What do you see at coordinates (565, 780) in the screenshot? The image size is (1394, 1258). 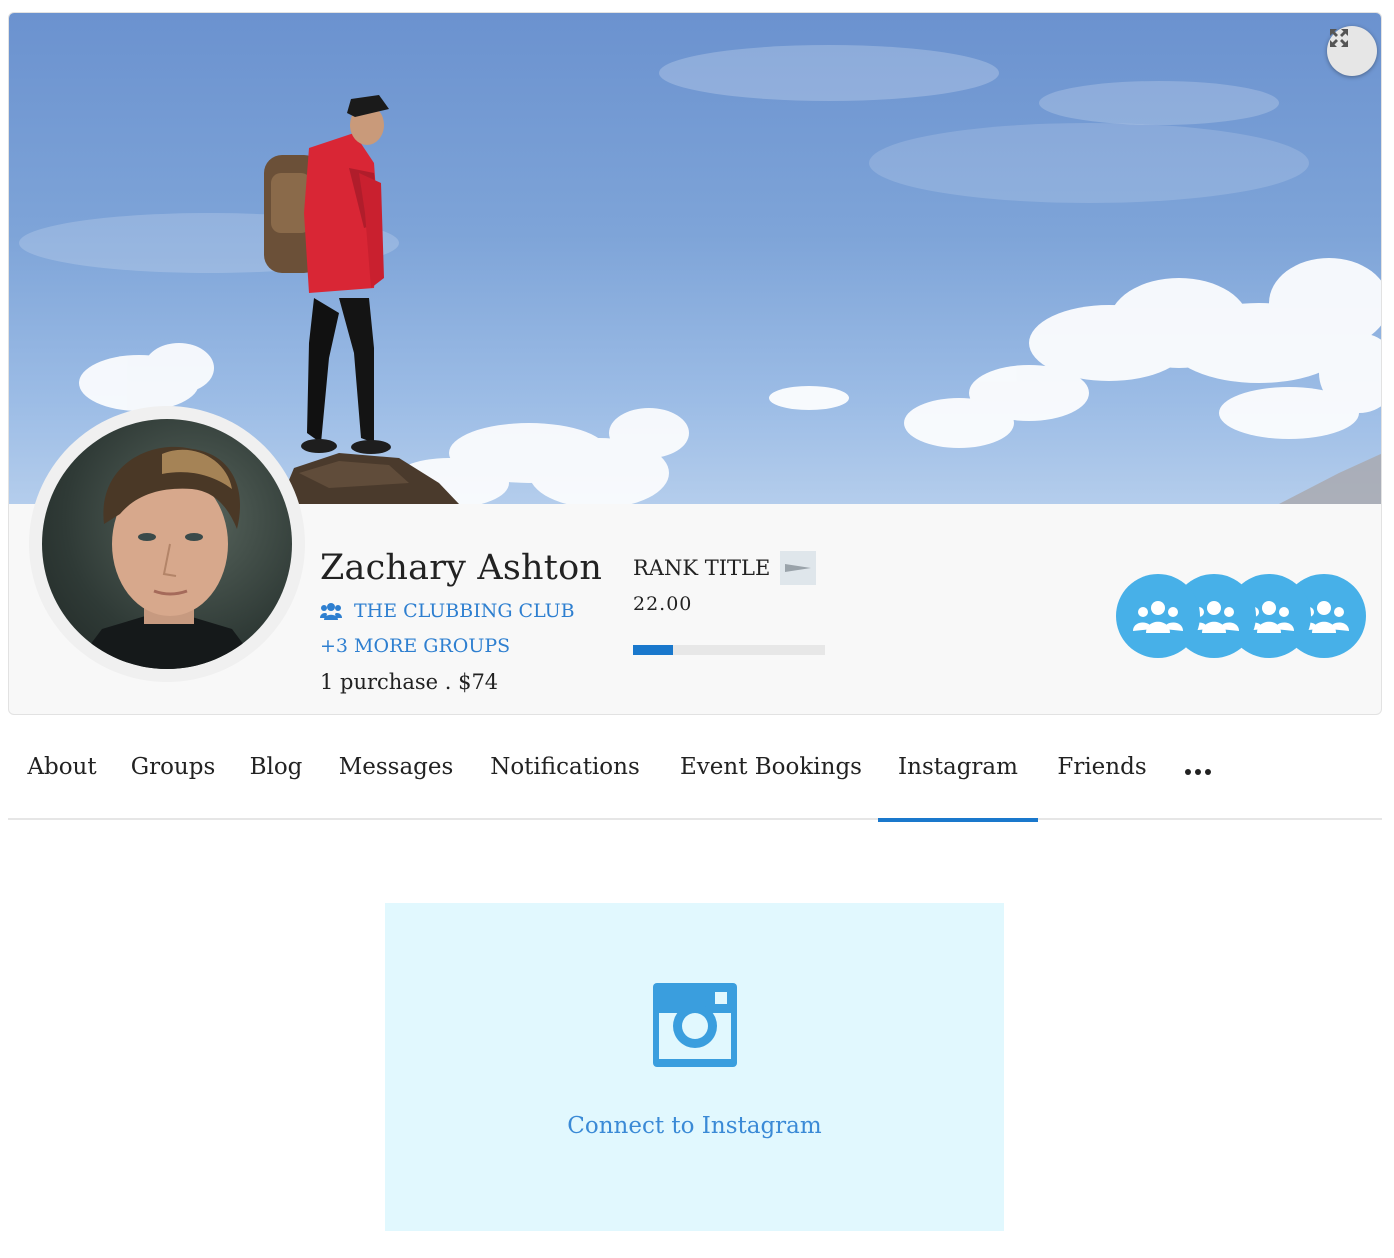 I see `tab-notifications: Notifications` at bounding box center [565, 780].